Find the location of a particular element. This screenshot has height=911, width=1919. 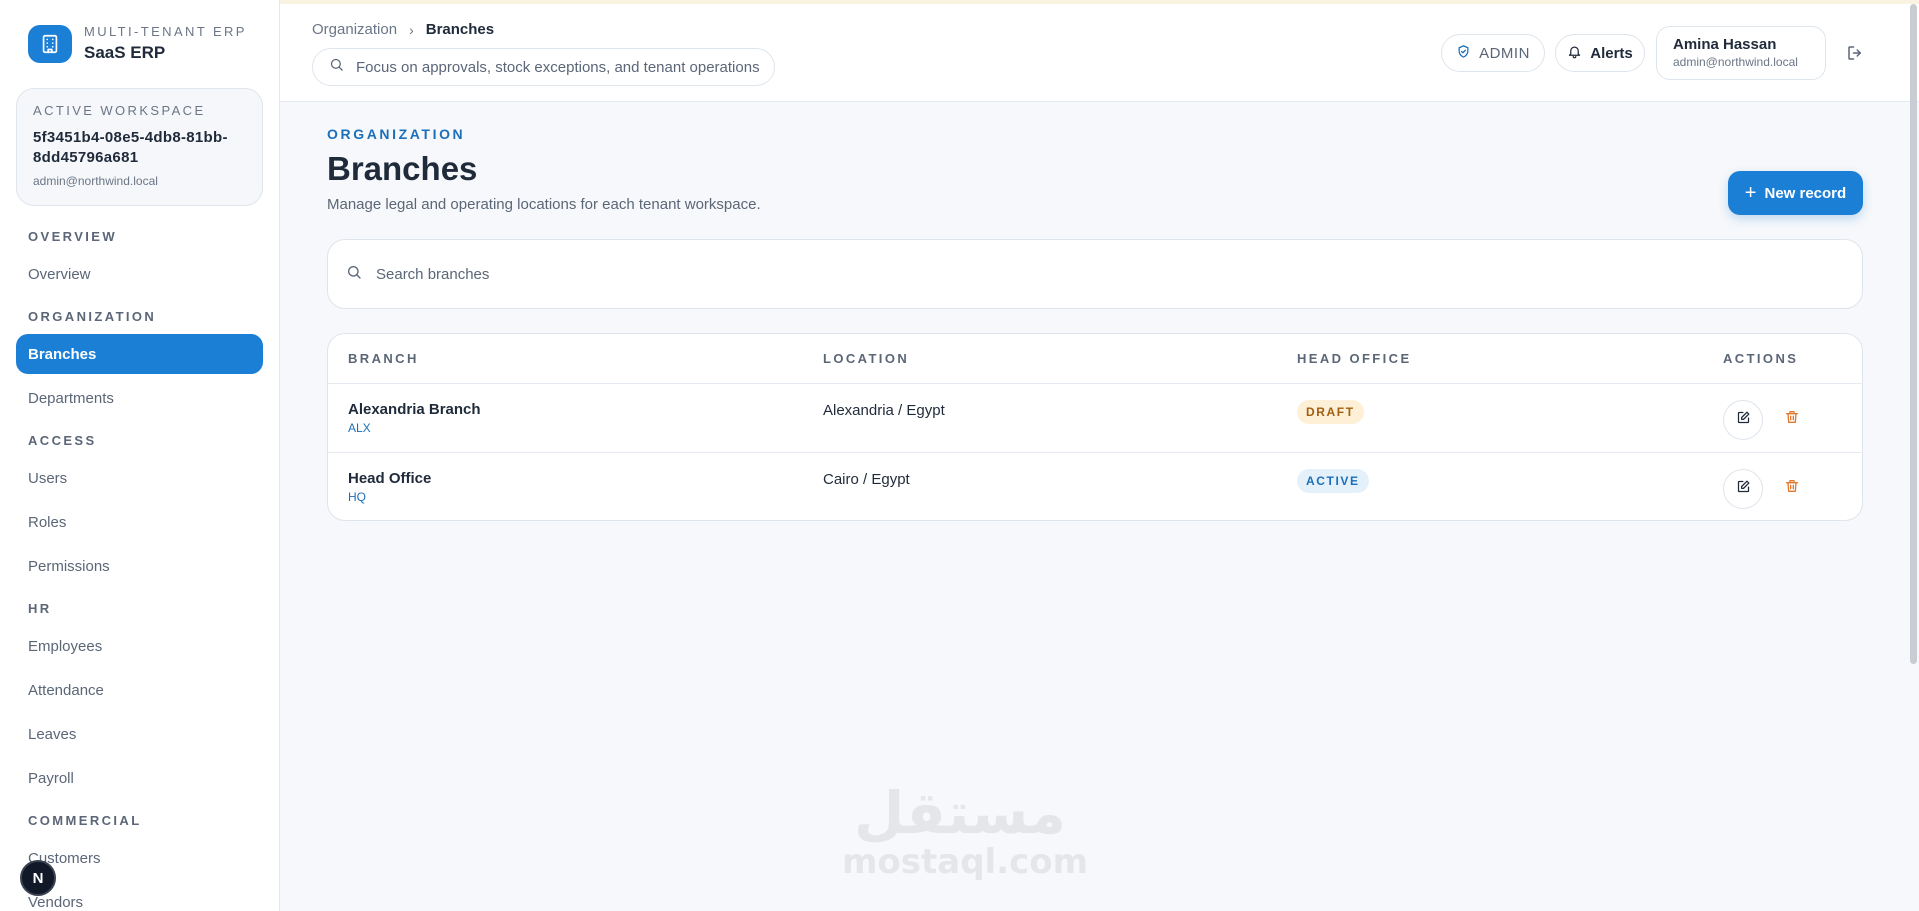

sidebar-item-roles: Roles is located at coordinates (139, 522).